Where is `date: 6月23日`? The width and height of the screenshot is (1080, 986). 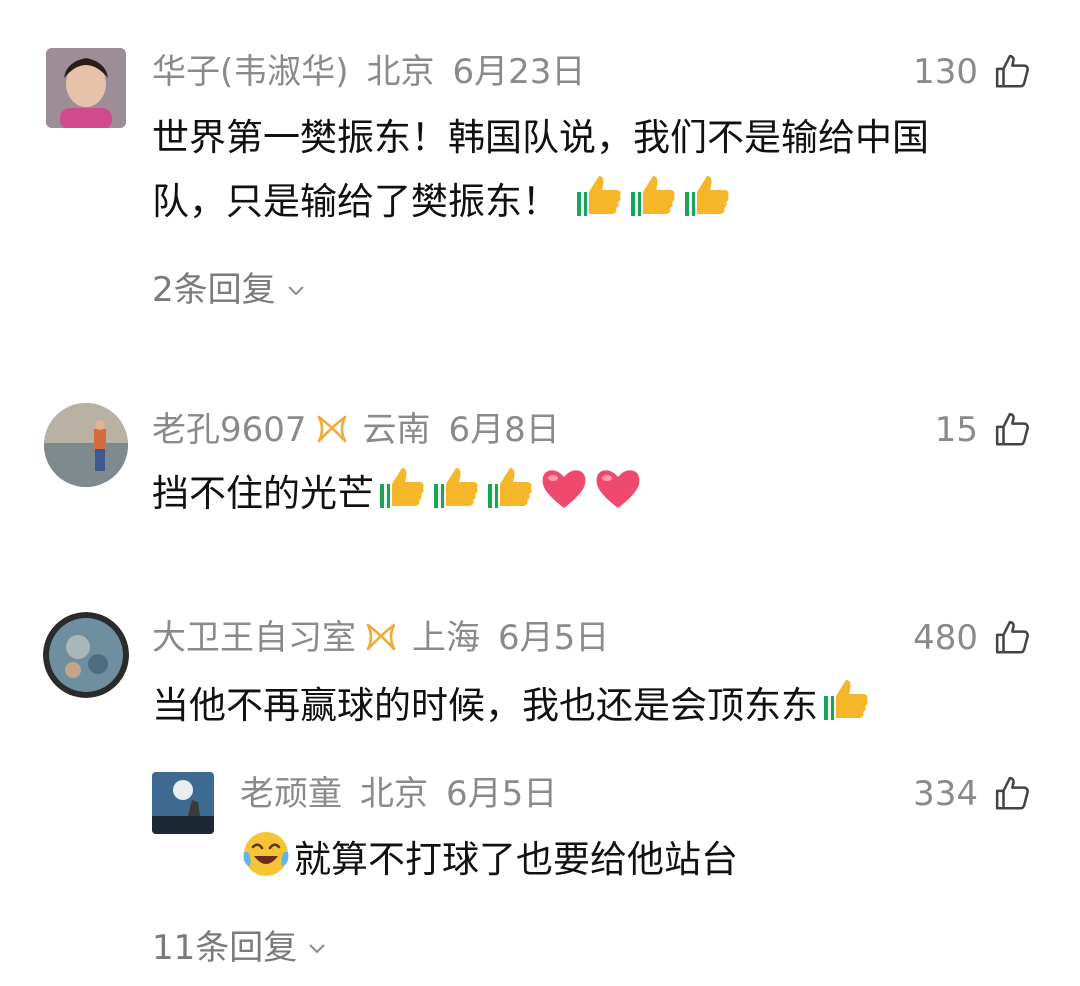
date: 6月23日 is located at coordinates (519, 72).